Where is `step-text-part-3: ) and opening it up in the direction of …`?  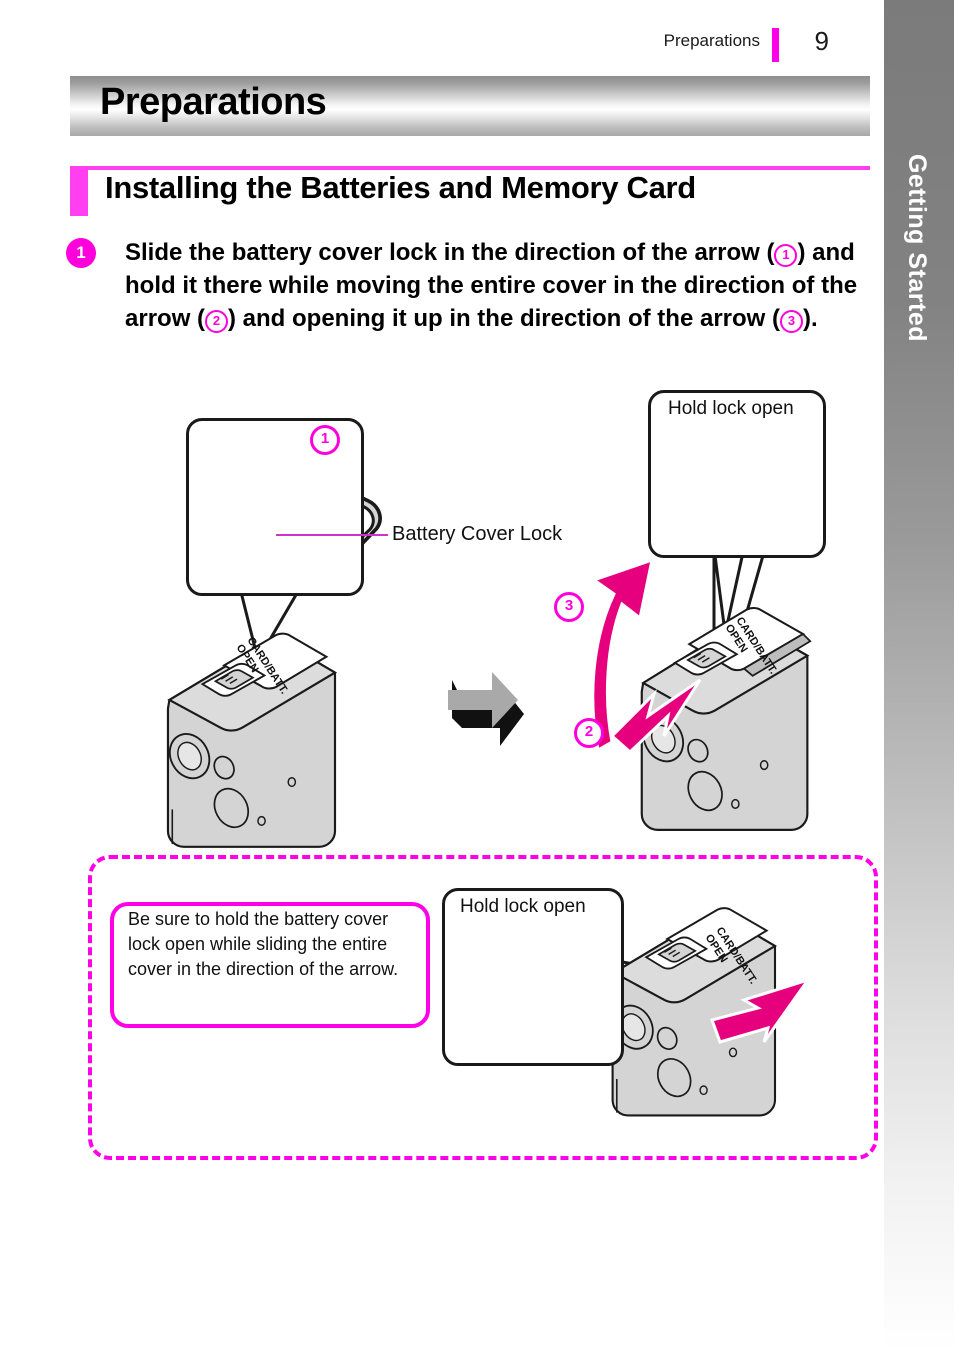
step-text-part-3: ) and opening it up in the direction of … is located at coordinates (504, 318).